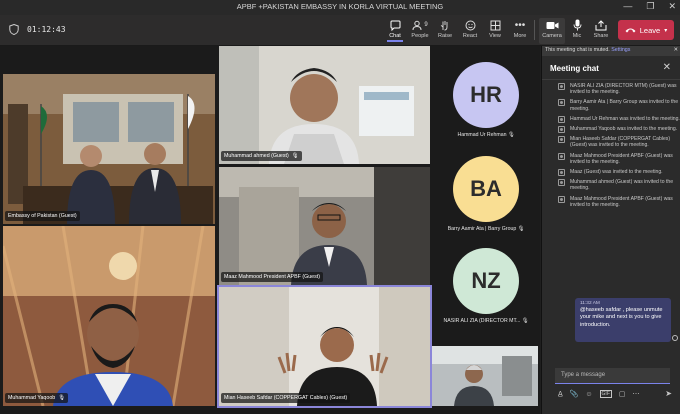 The width and height of the screenshot is (680, 414). I want to click on dismiss-notice-icon: ✕, so click(676, 50).